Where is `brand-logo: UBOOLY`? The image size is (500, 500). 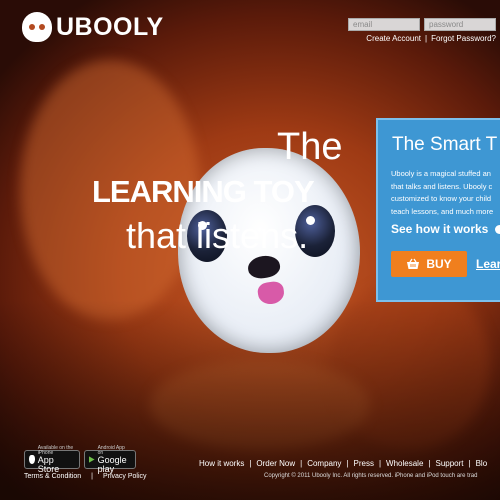 brand-logo: UBOOLY is located at coordinates (93, 27).